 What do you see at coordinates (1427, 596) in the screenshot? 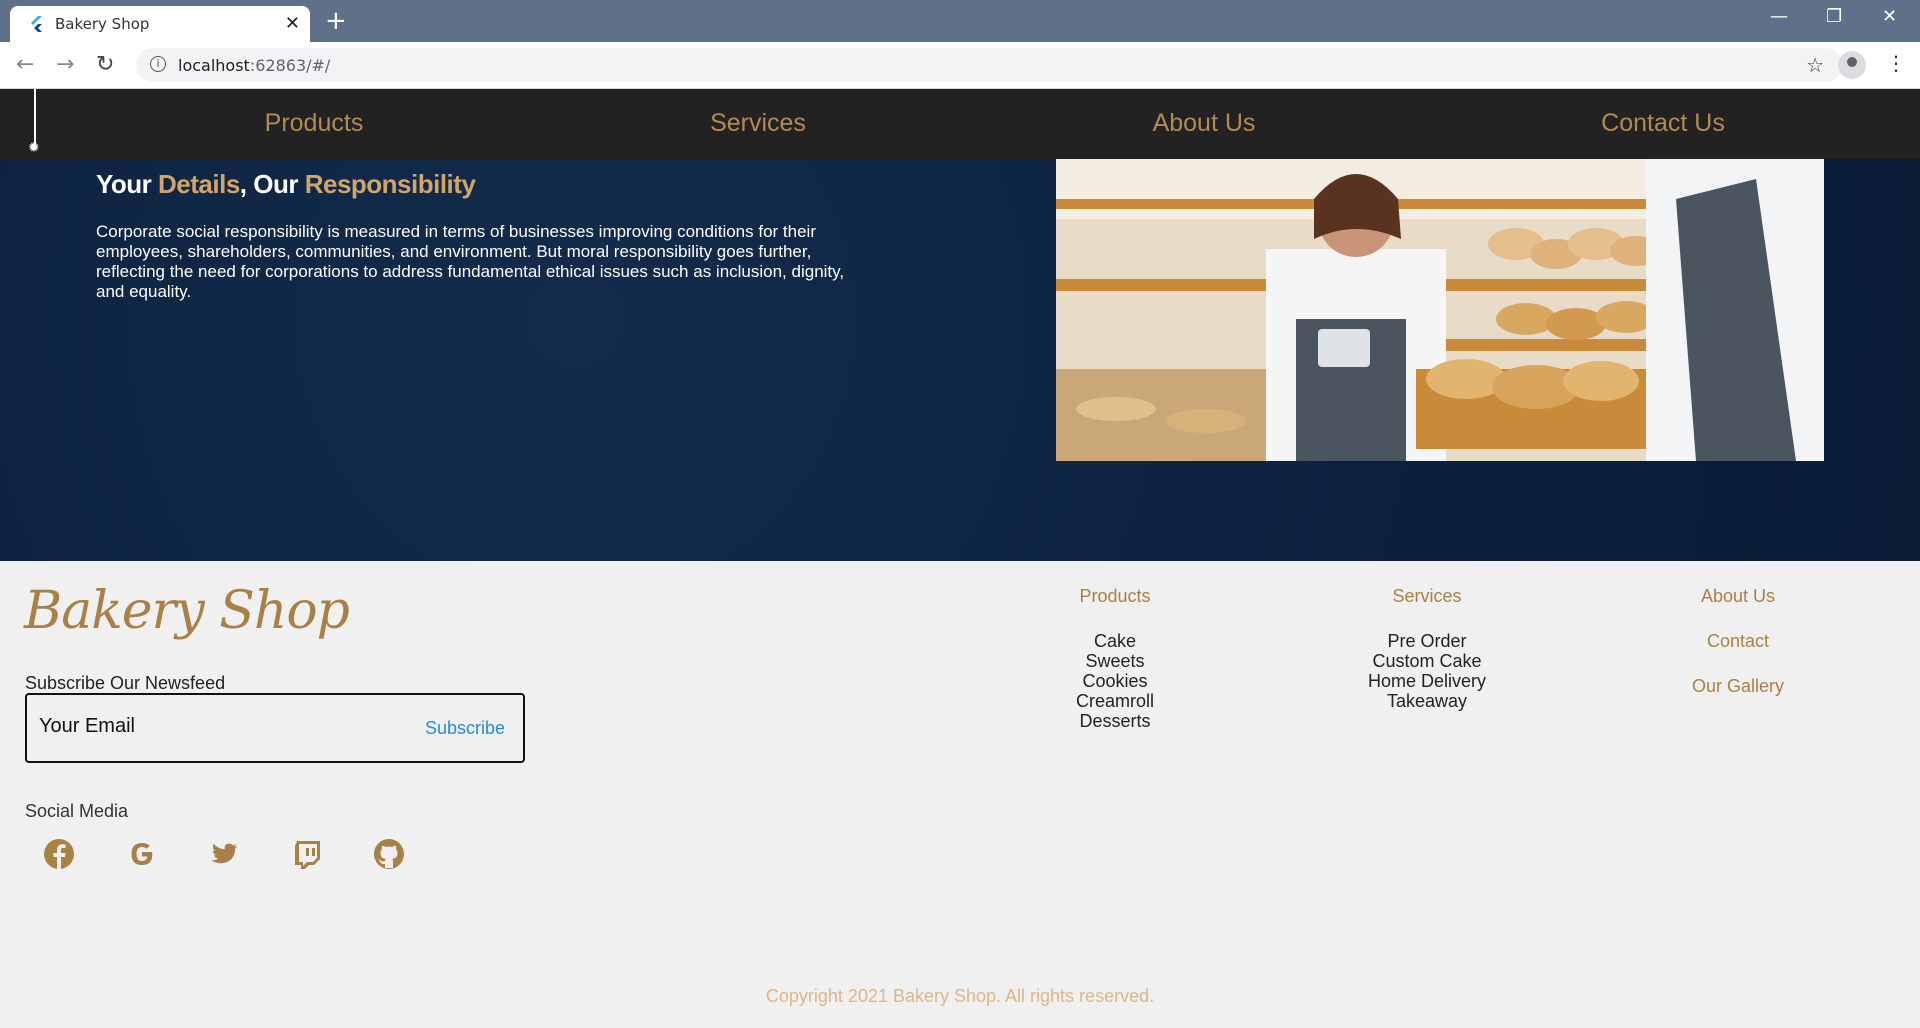
I see `footer-services-title: Services` at bounding box center [1427, 596].